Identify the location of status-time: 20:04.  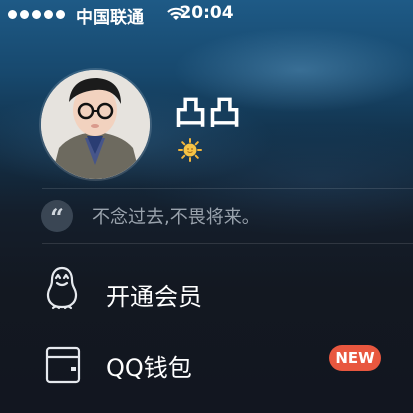
(206, 13).